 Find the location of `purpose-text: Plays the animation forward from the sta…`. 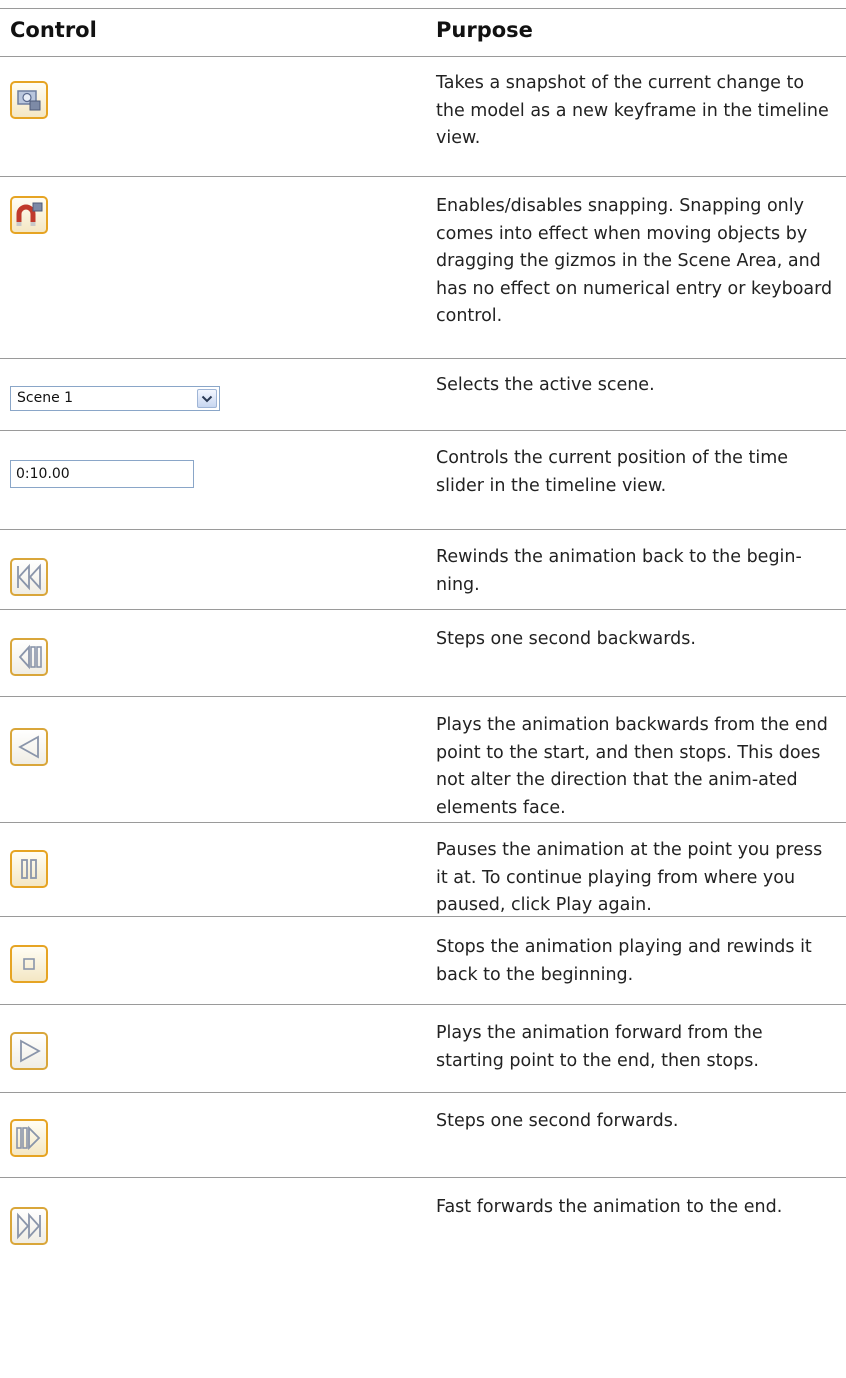

purpose-text: Plays the animation forward from the sta… is located at coordinates (599, 1047).